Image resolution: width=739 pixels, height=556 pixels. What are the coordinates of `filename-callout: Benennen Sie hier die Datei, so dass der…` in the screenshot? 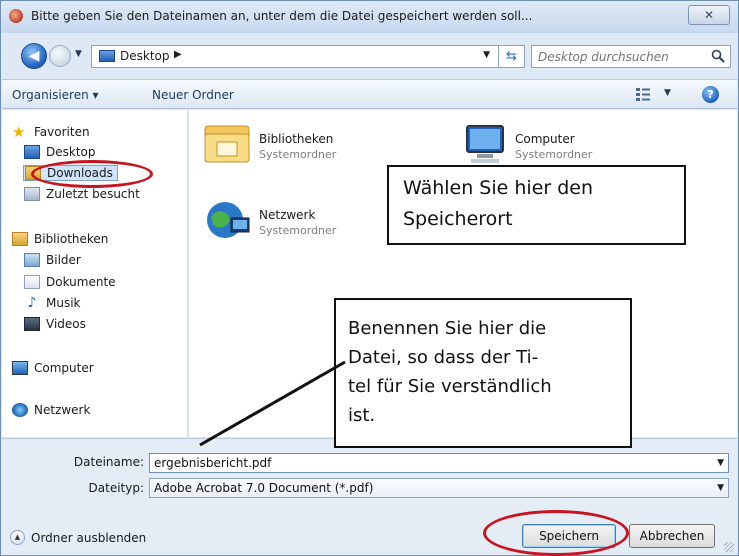 It's located at (483, 373).